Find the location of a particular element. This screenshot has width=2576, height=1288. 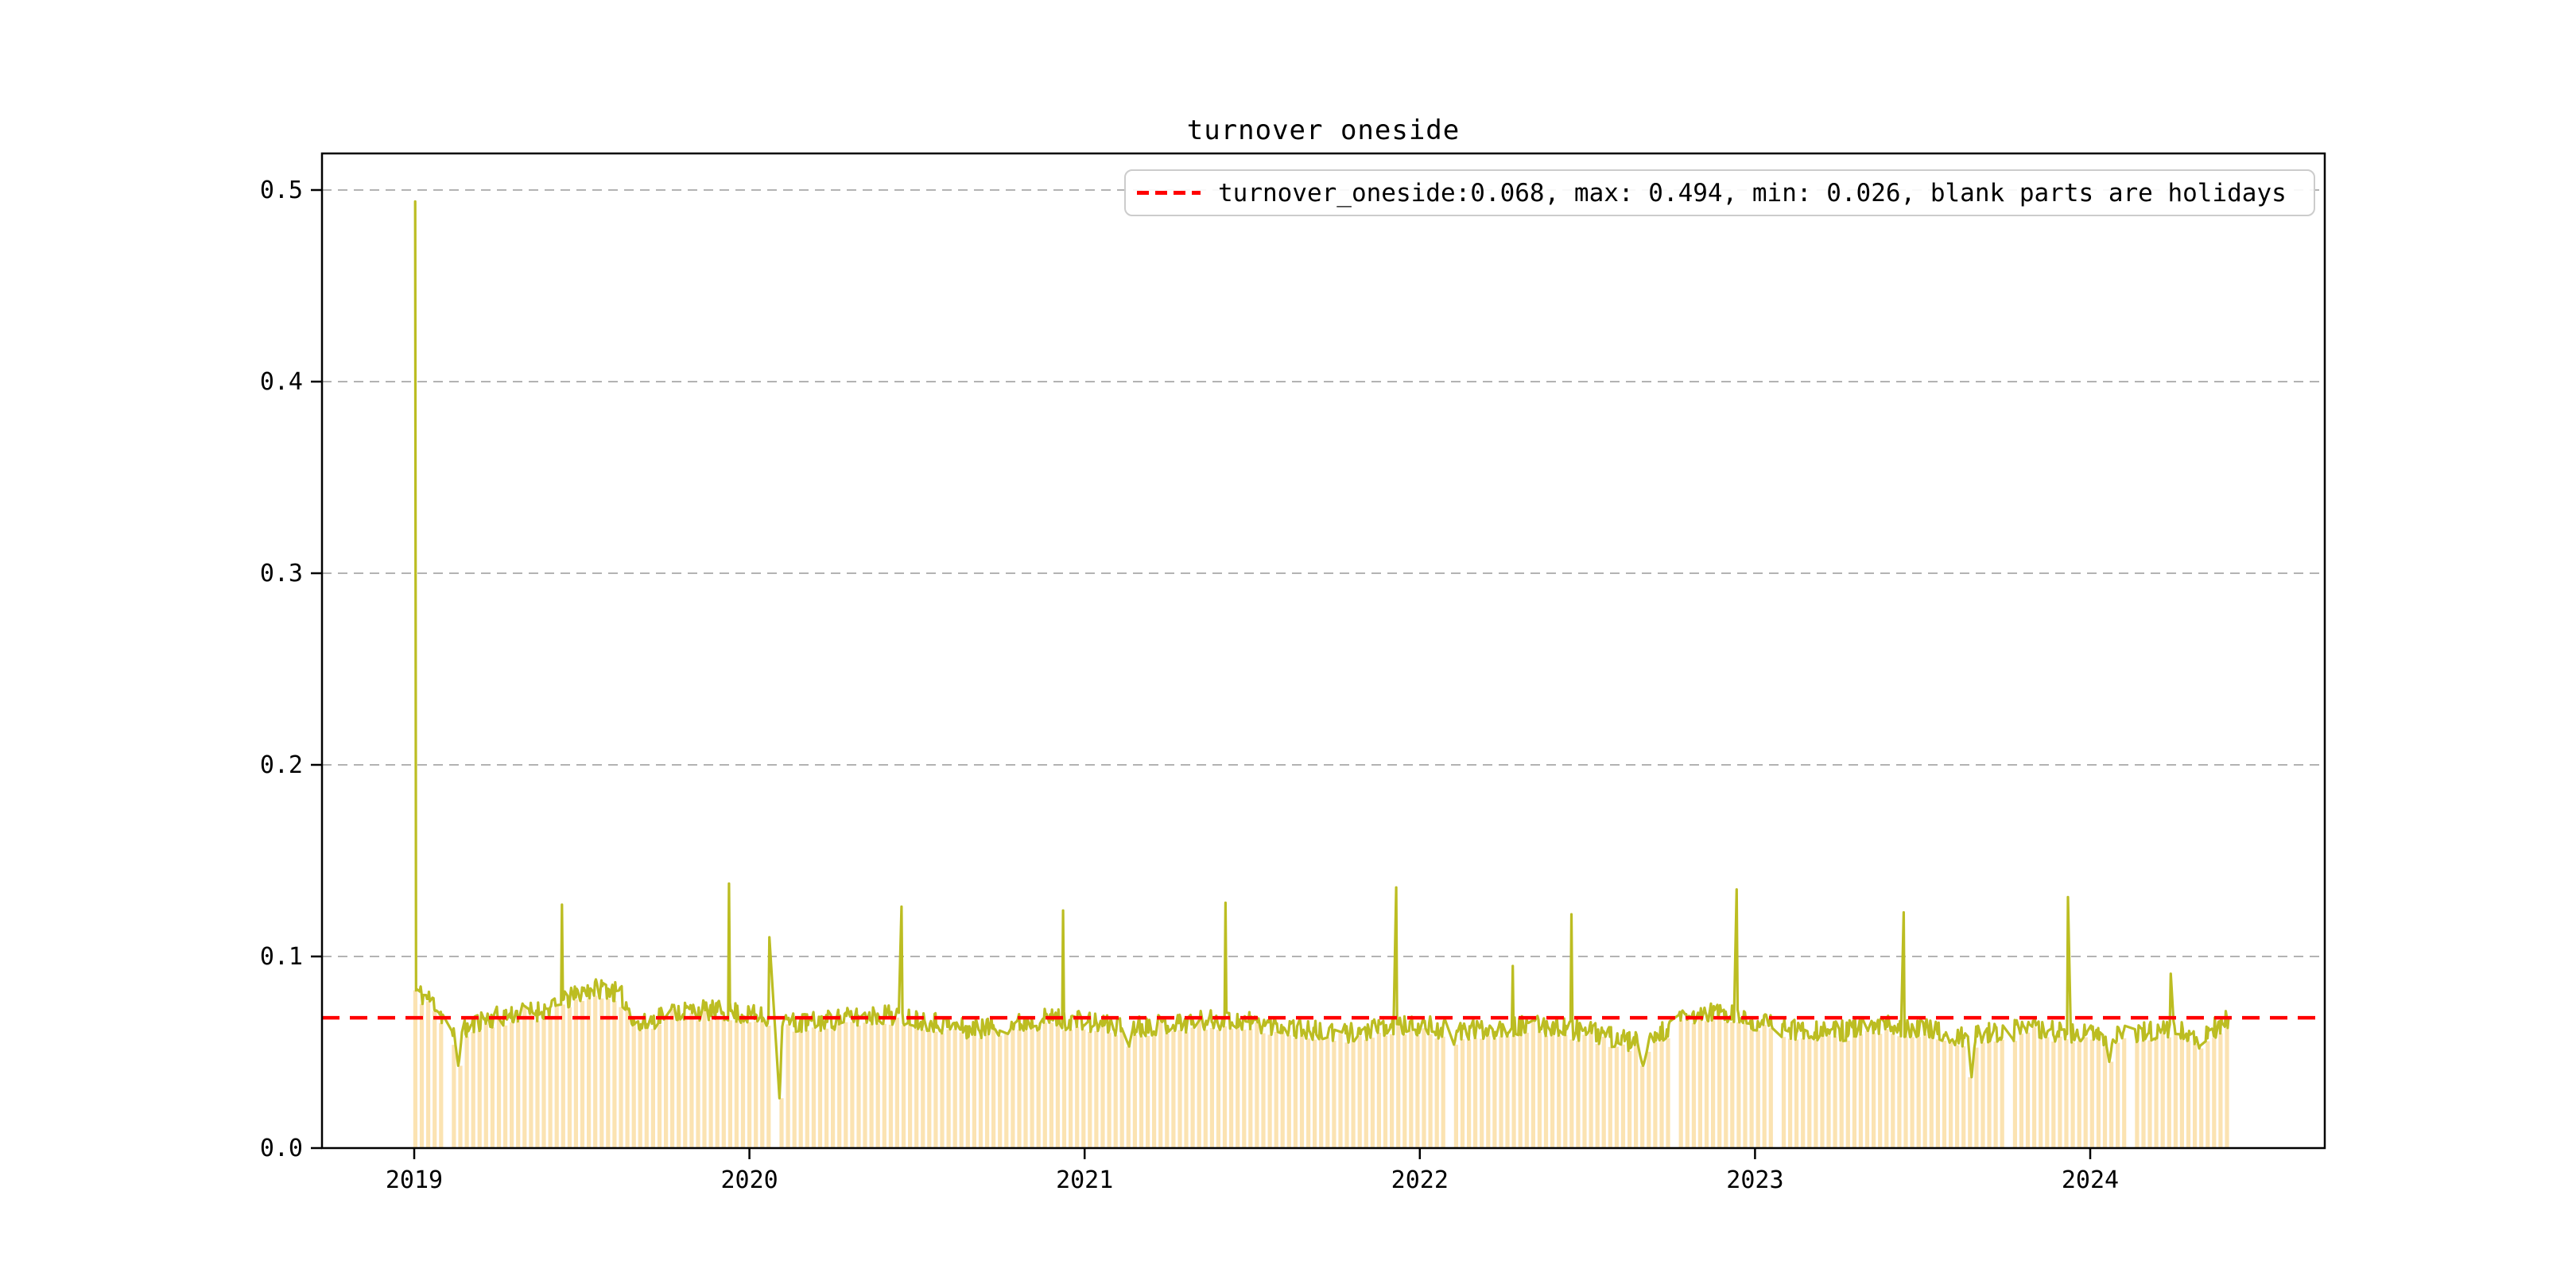

x-tick-label: 2022 is located at coordinates (1420, 1180).